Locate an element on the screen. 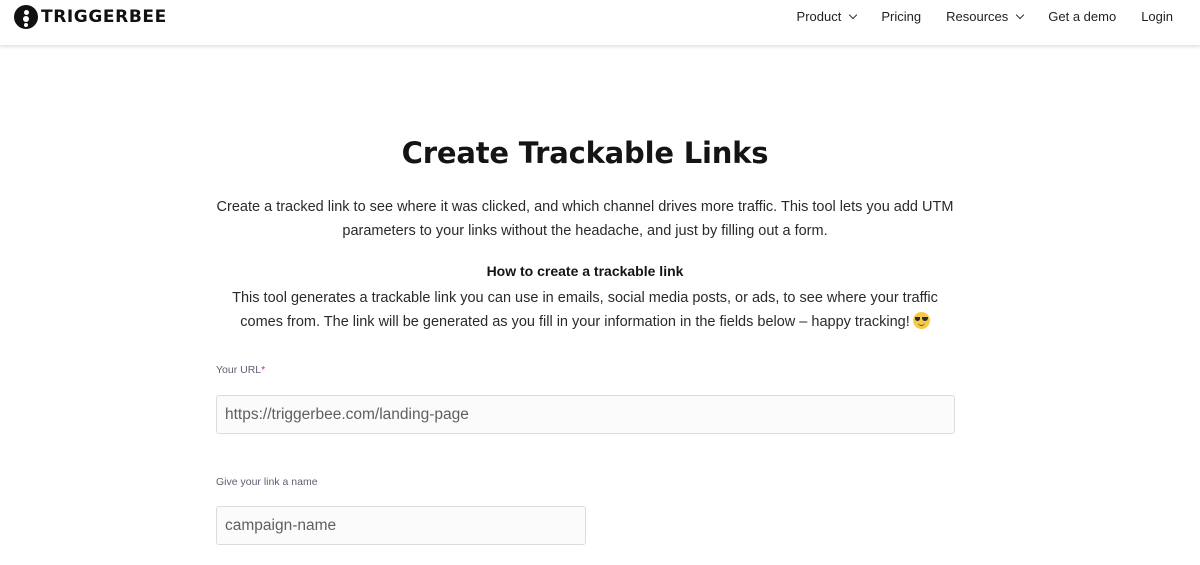  nav-pricing: Pricing is located at coordinates (901, 16).